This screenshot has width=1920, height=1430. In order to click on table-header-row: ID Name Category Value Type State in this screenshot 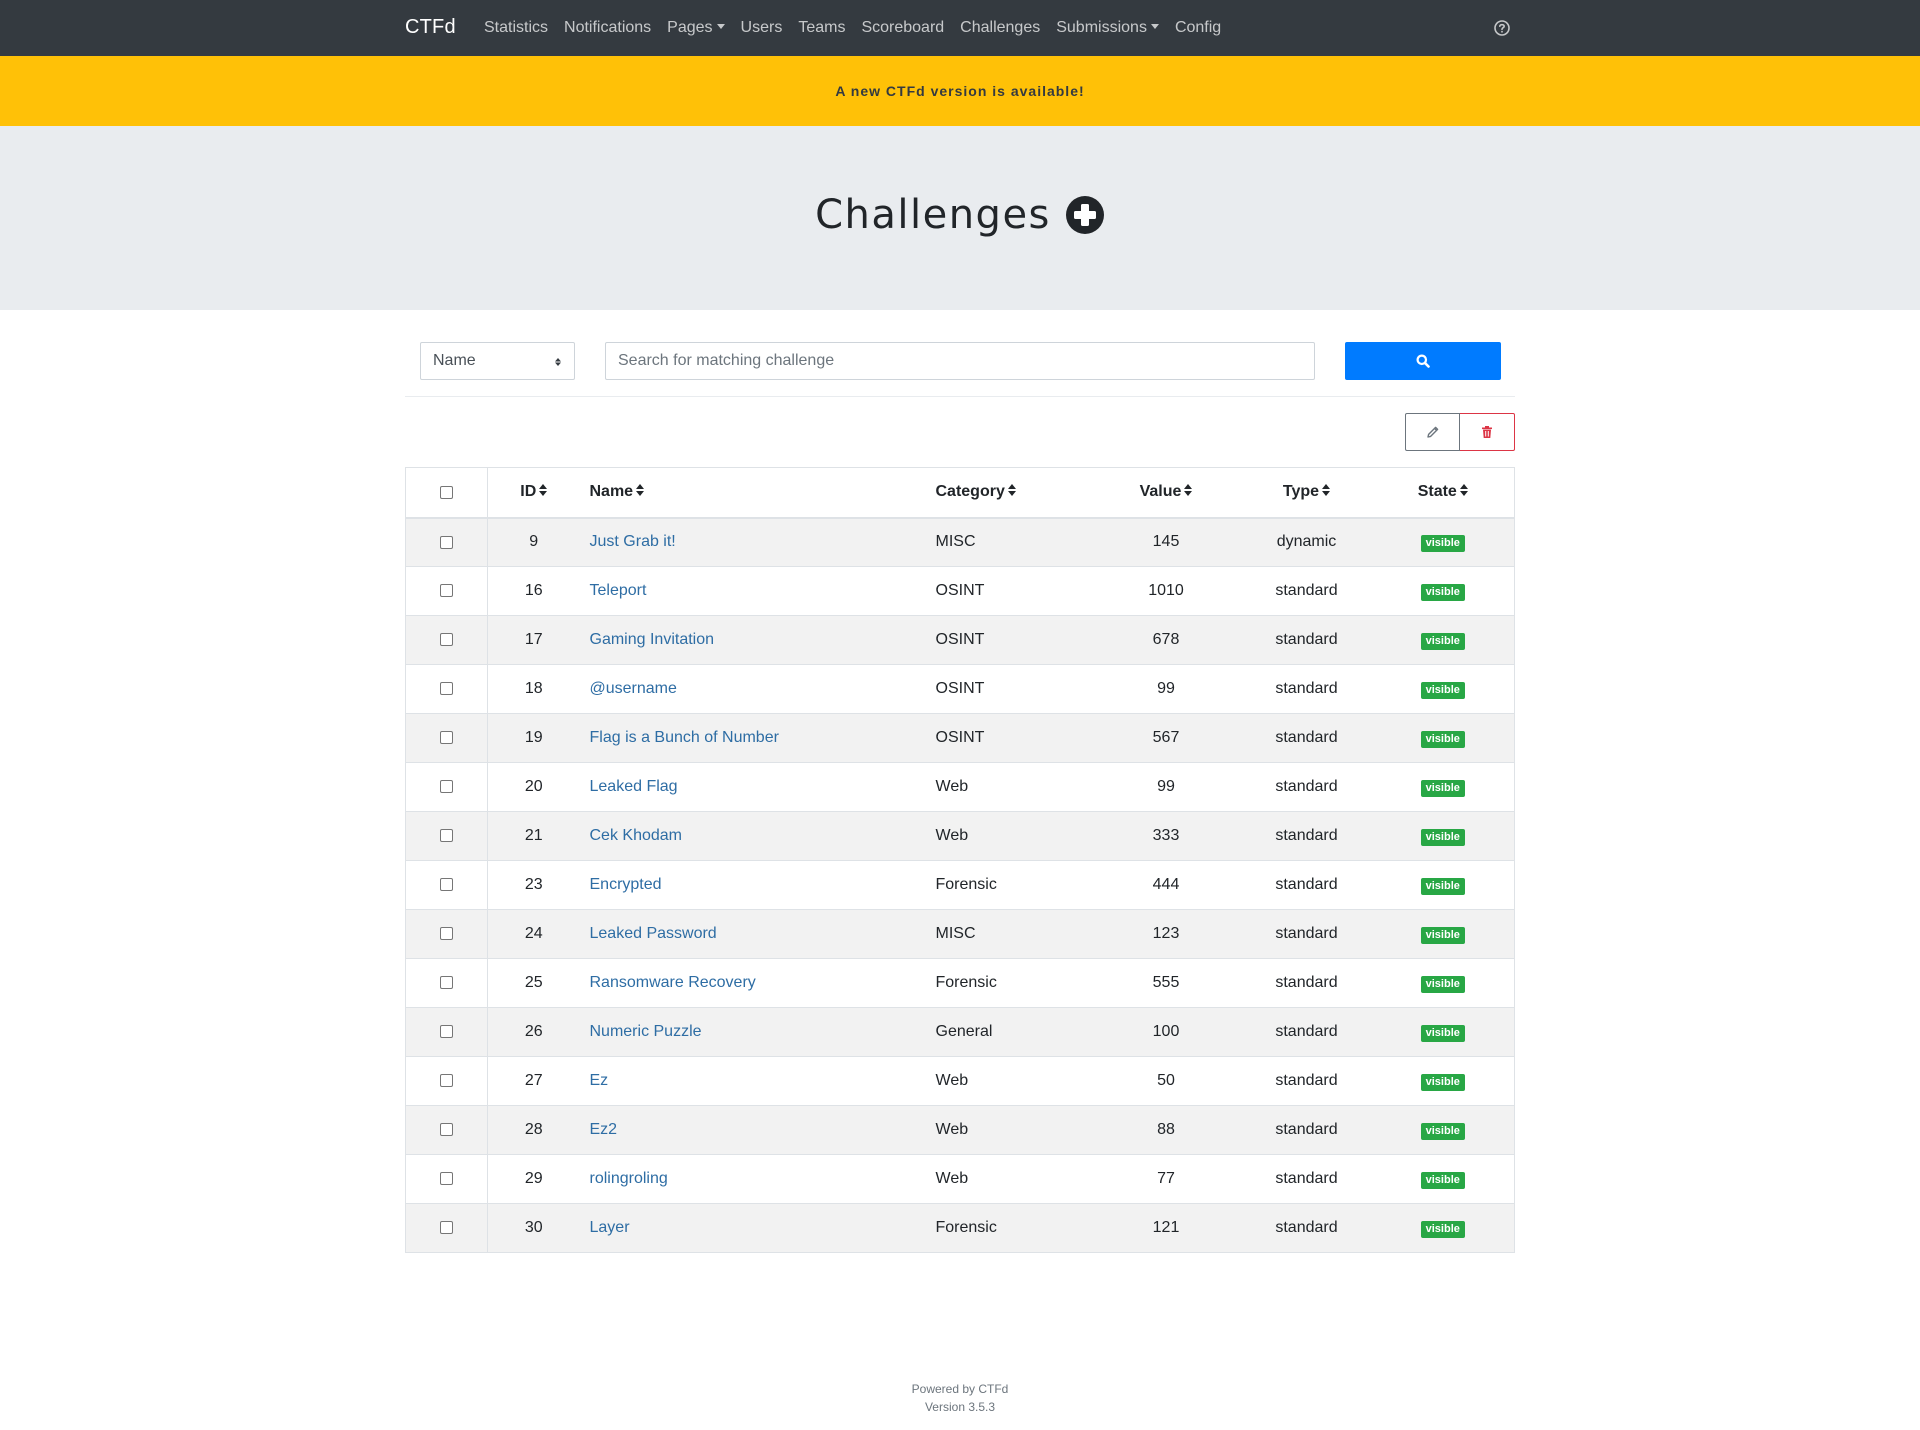, I will do `click(960, 493)`.